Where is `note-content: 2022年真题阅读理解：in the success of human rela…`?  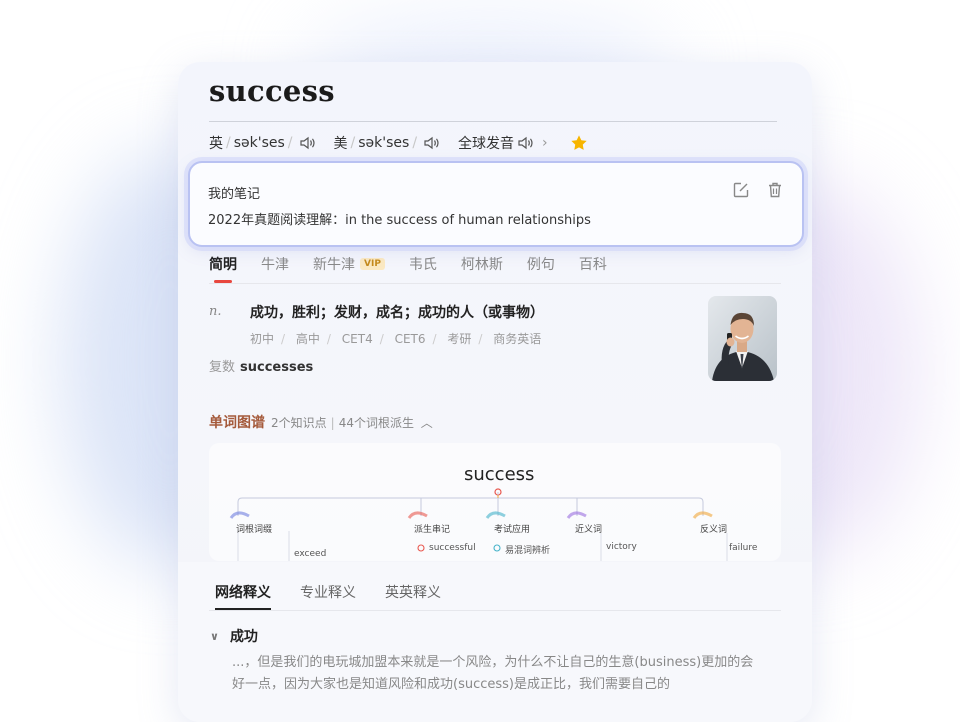 note-content: 2022年真题阅读理解：in the success of human rela… is located at coordinates (399, 220).